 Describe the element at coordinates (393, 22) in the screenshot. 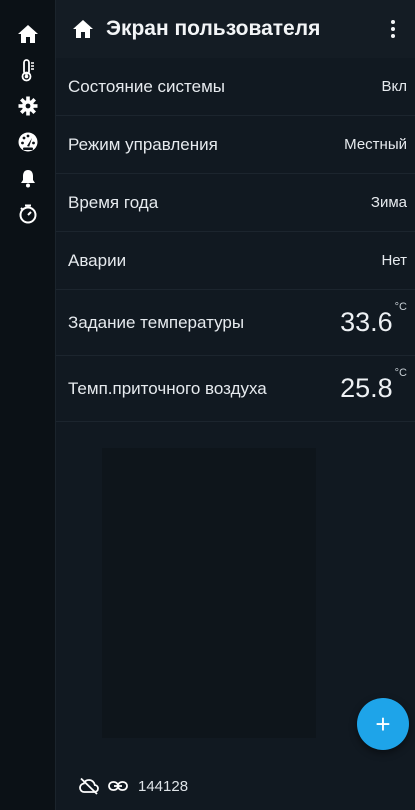

I see `more-vert-icon` at that location.